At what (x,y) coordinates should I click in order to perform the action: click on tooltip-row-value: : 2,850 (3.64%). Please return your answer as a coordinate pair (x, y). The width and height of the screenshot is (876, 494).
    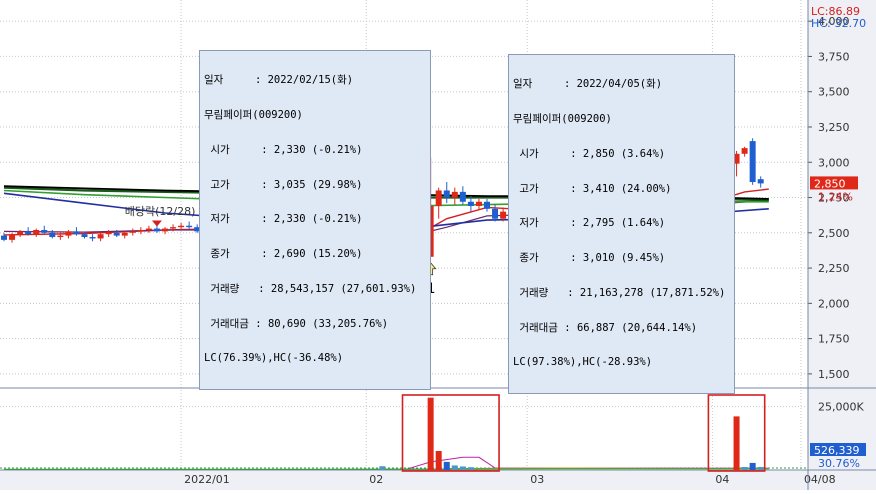
    Looking at the image, I should click on (618, 153).